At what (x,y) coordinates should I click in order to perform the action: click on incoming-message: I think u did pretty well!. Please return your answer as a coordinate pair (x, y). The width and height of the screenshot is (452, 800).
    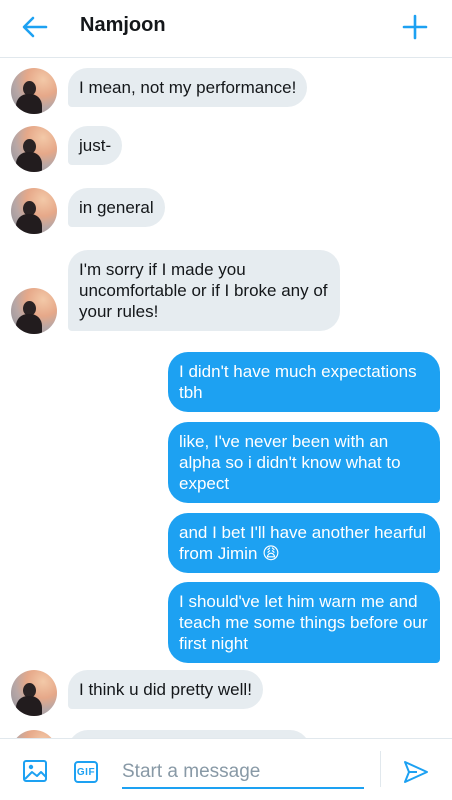
    Looking at the image, I should click on (165, 689).